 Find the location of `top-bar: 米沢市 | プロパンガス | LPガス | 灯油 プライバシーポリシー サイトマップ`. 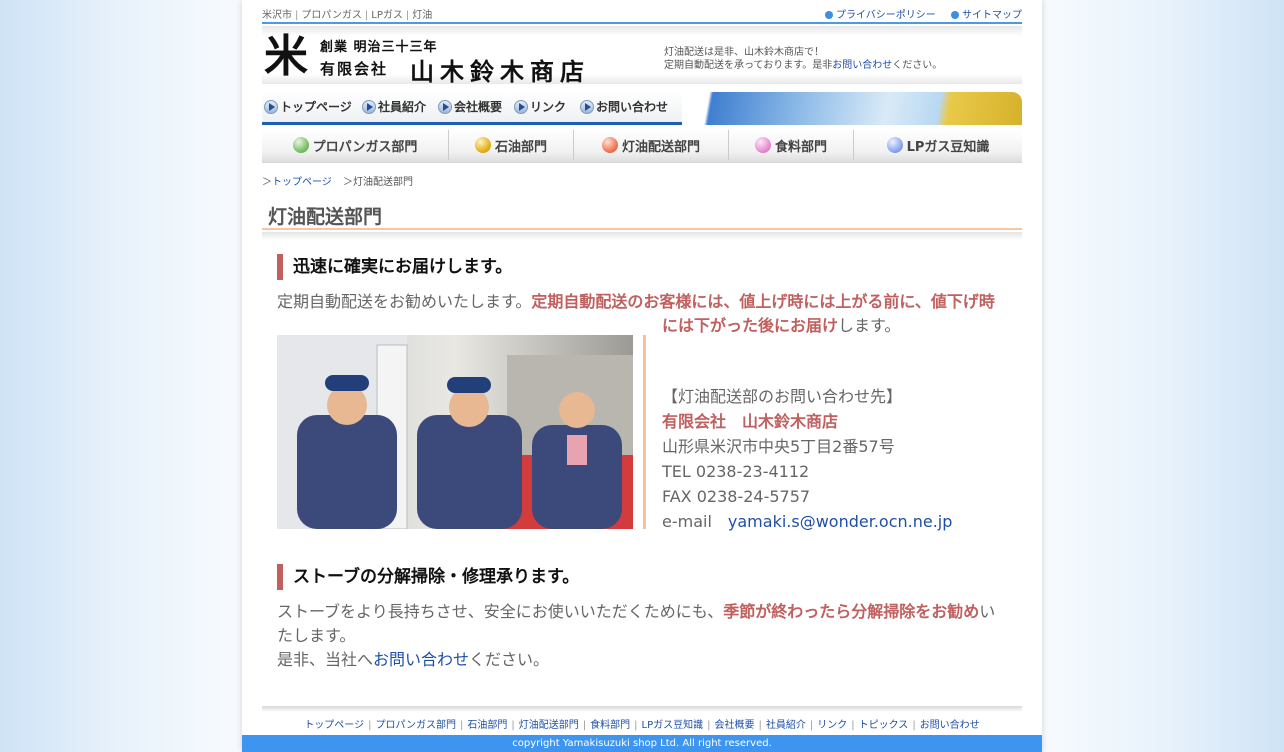

top-bar: 米沢市 | プロパンガス | LPガス | 灯油 プライバシーポリシー サイトマップ is located at coordinates (642, 12).